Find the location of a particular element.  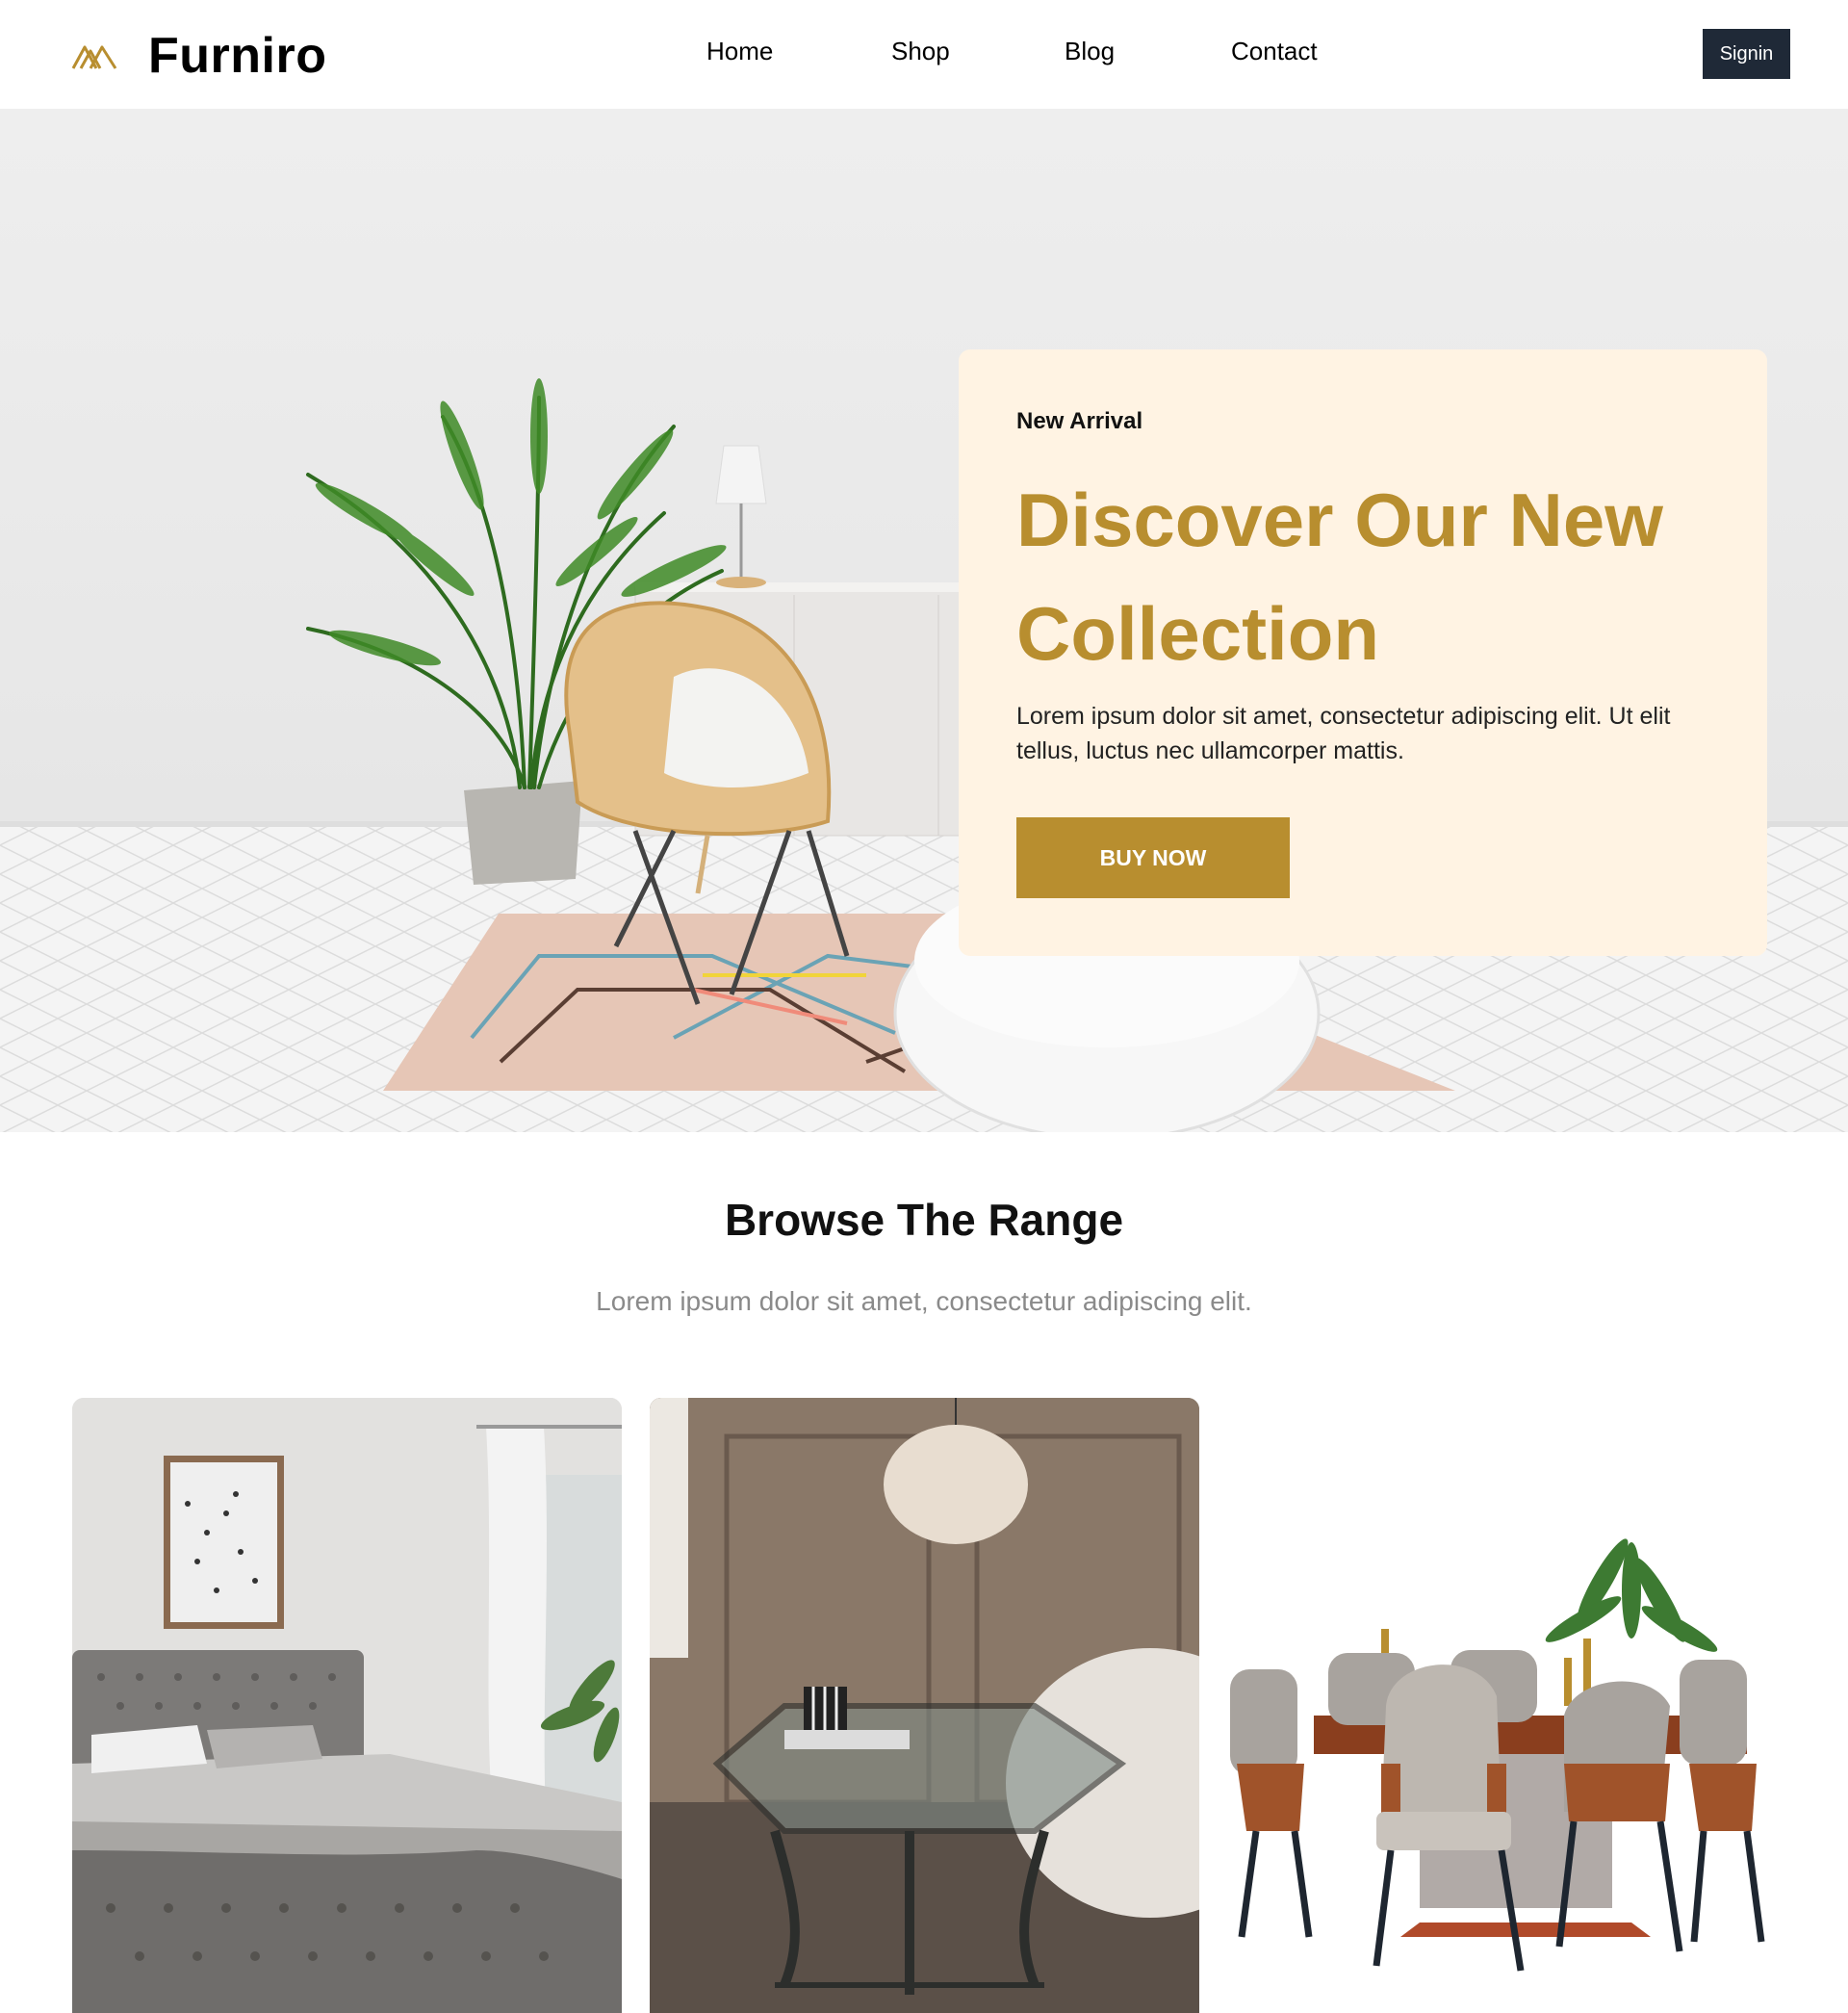

main-nav: Home Shop Blog Contact is located at coordinates (924, 54).